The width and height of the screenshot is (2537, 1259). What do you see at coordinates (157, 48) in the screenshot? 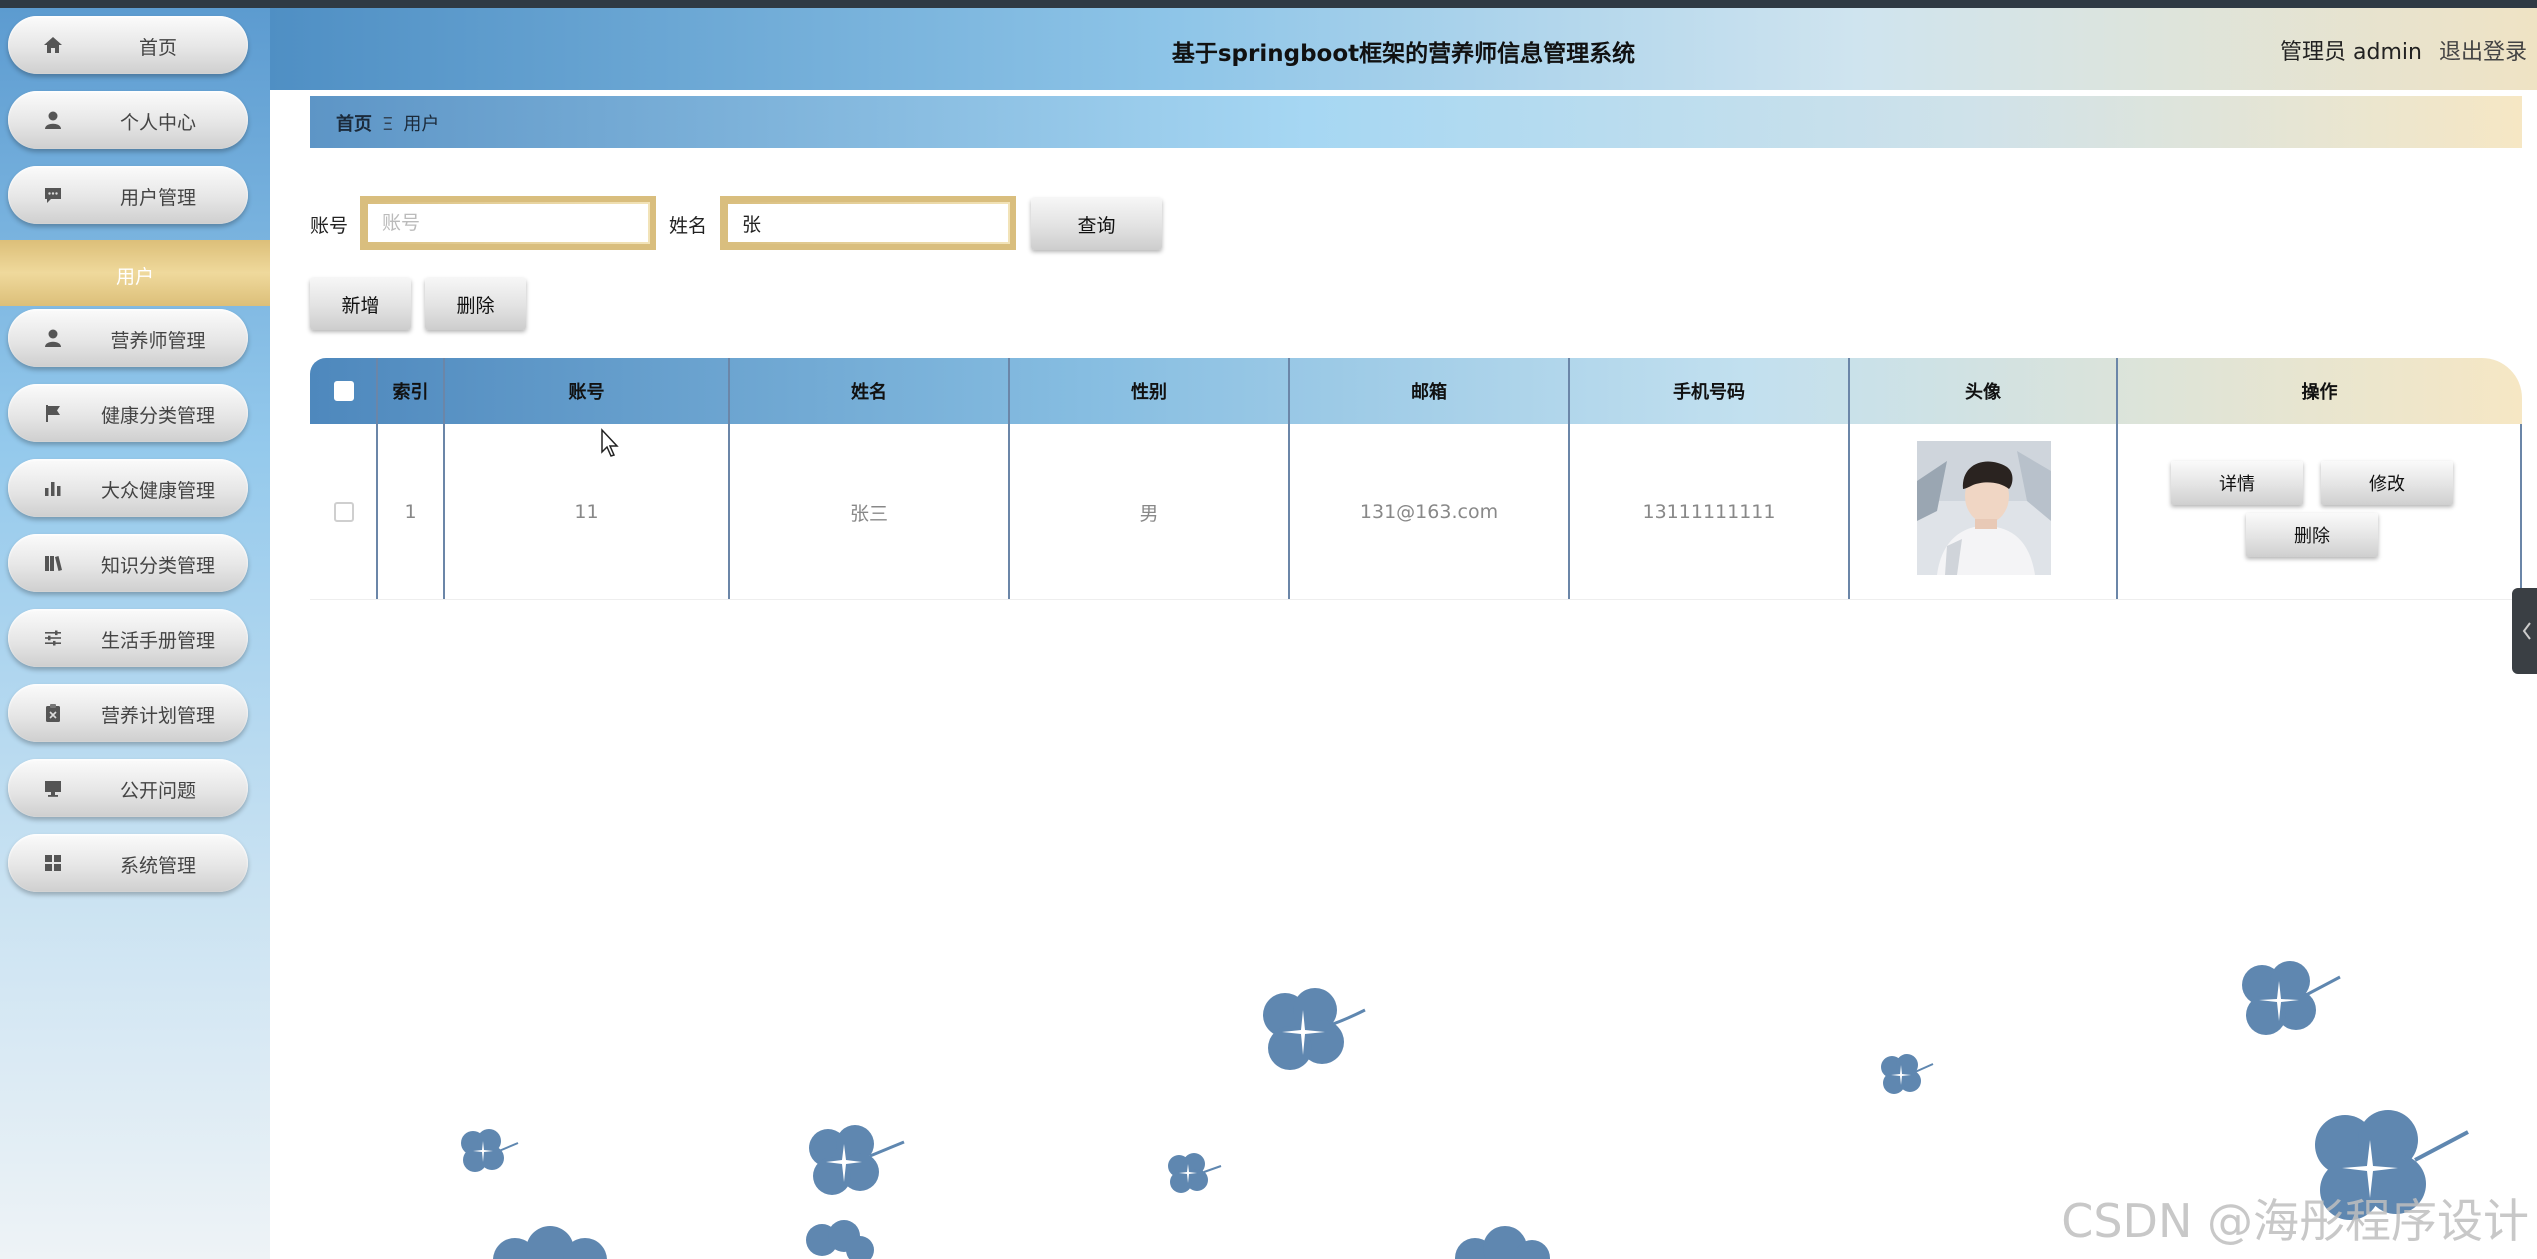
I see `sidebar-item-label: 首页` at bounding box center [157, 48].